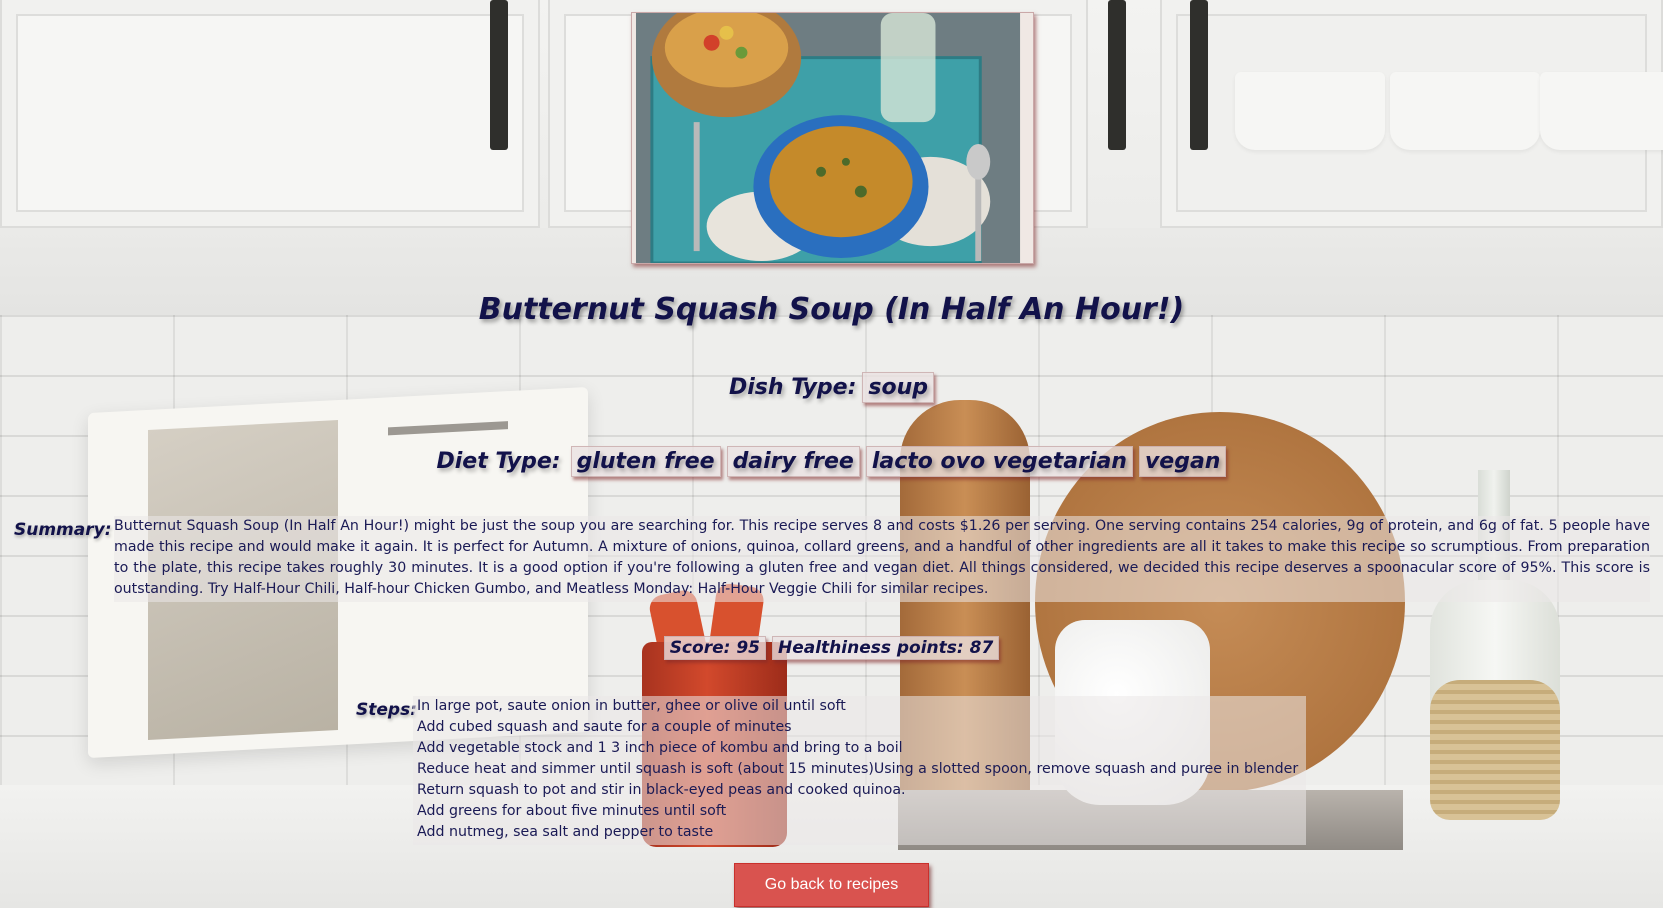  What do you see at coordinates (831, 309) in the screenshot?
I see `recipe-title: Butternut Squash Soup (In Half An Hour!)` at bounding box center [831, 309].